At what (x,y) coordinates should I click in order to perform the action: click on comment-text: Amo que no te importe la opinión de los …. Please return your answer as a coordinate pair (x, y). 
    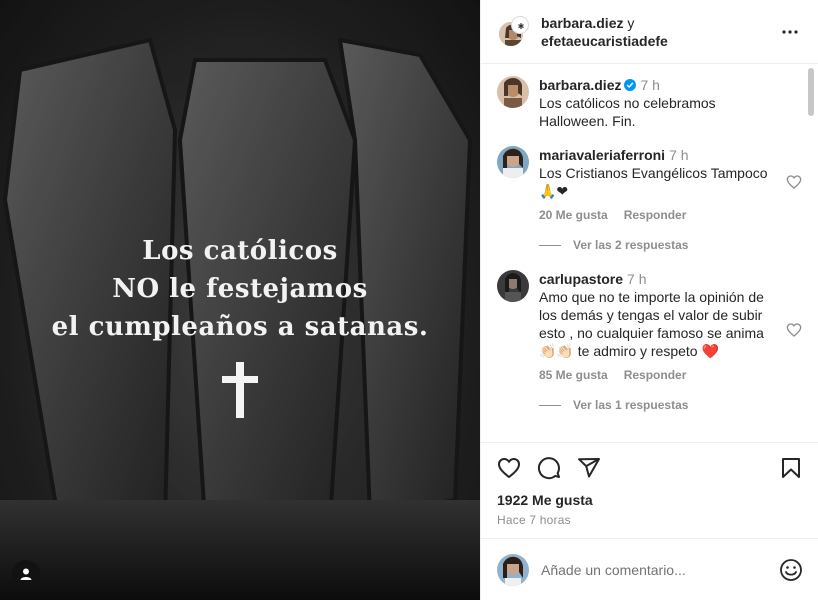
    Looking at the image, I should click on (651, 324).